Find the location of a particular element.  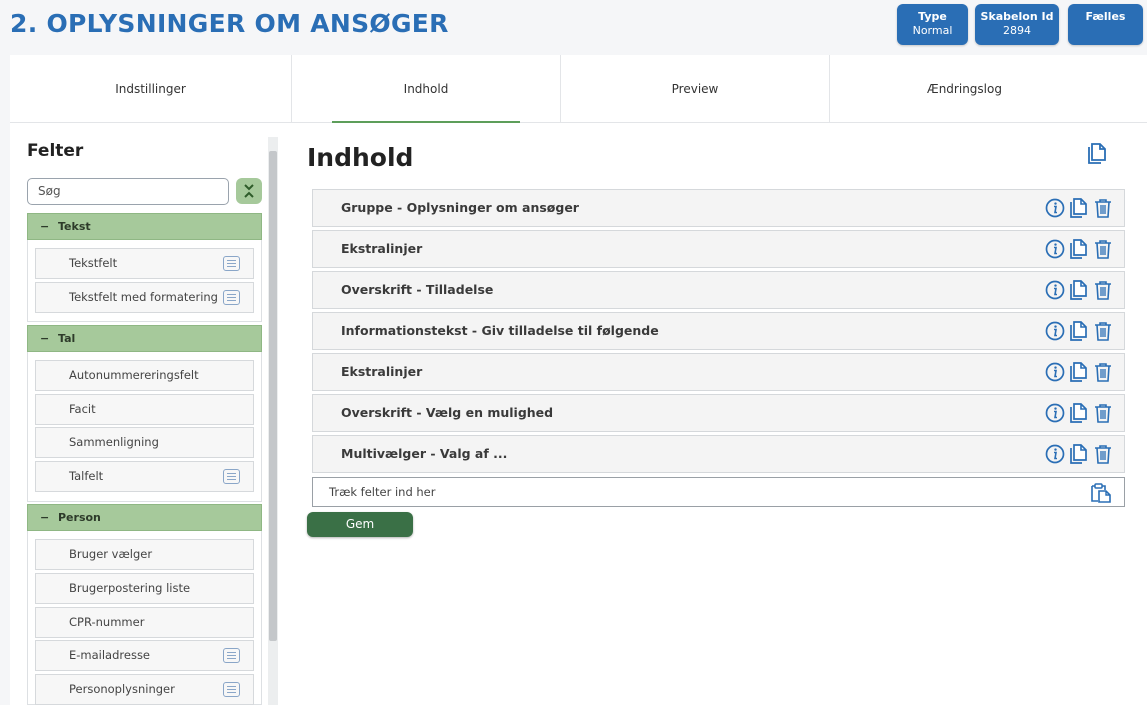

group-header-person: − Person is located at coordinates (144, 517).